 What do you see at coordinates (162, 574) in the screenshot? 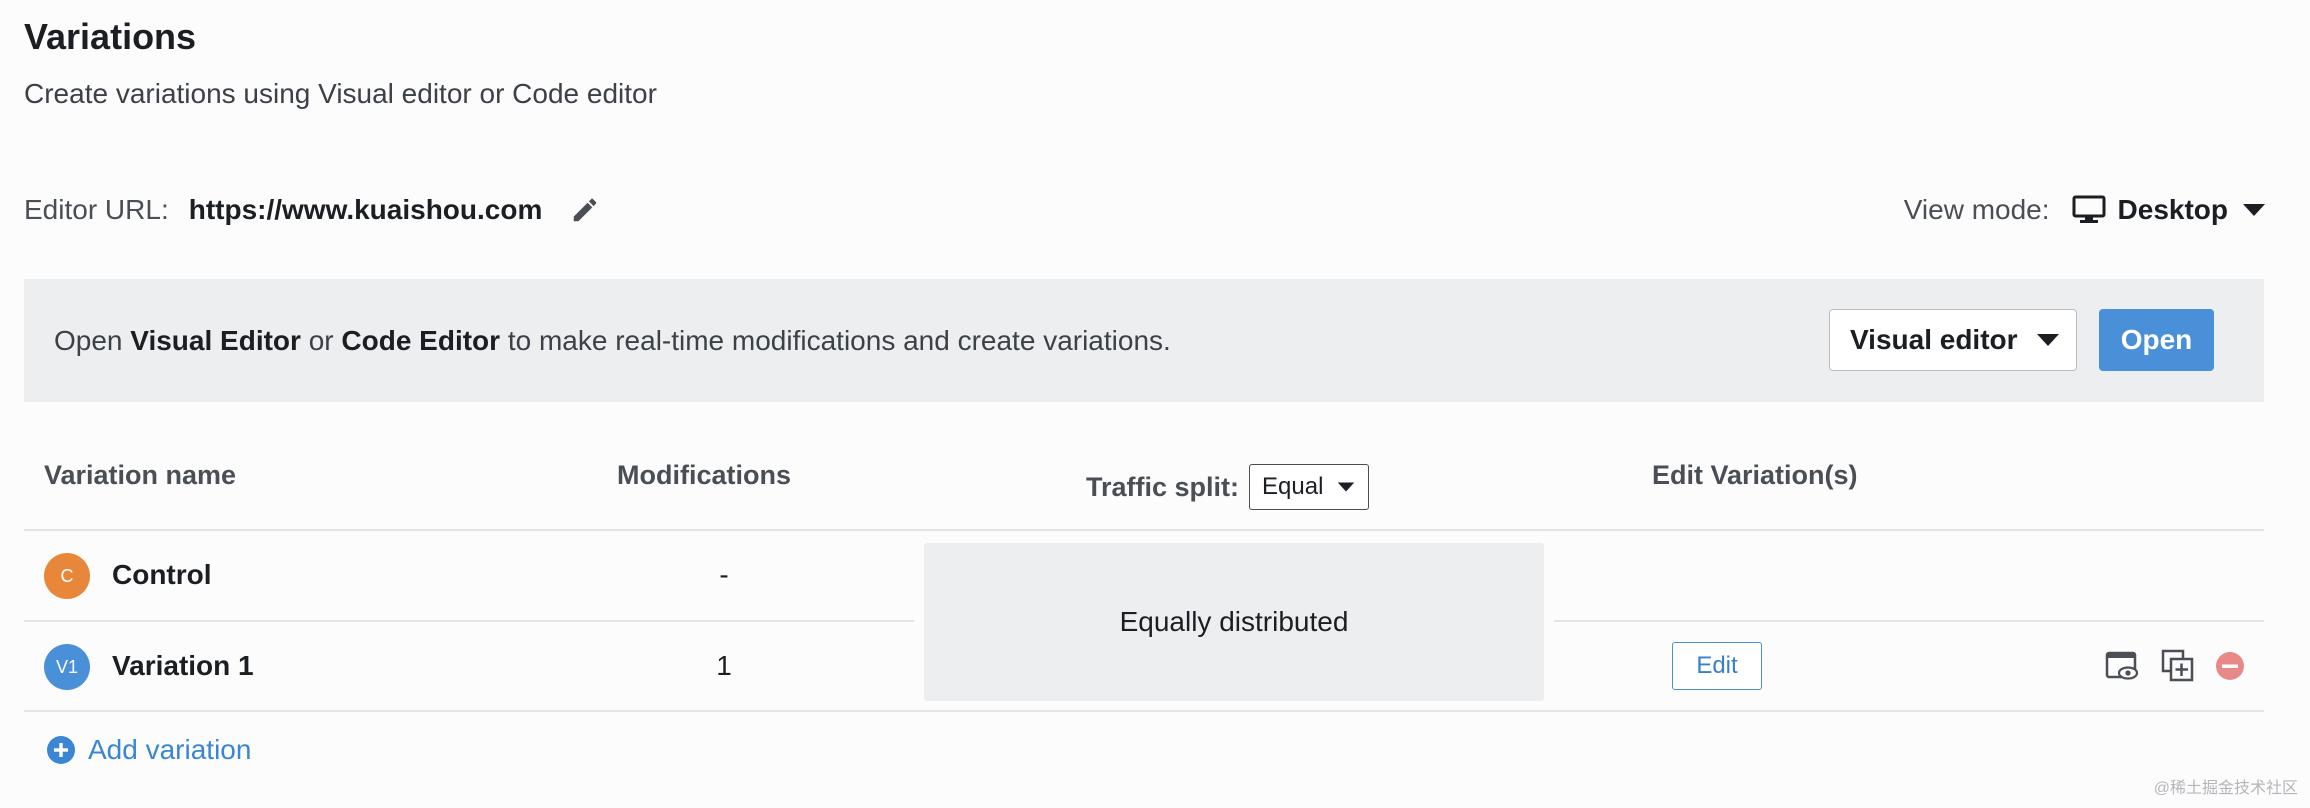
I see `variation-name: Control` at bounding box center [162, 574].